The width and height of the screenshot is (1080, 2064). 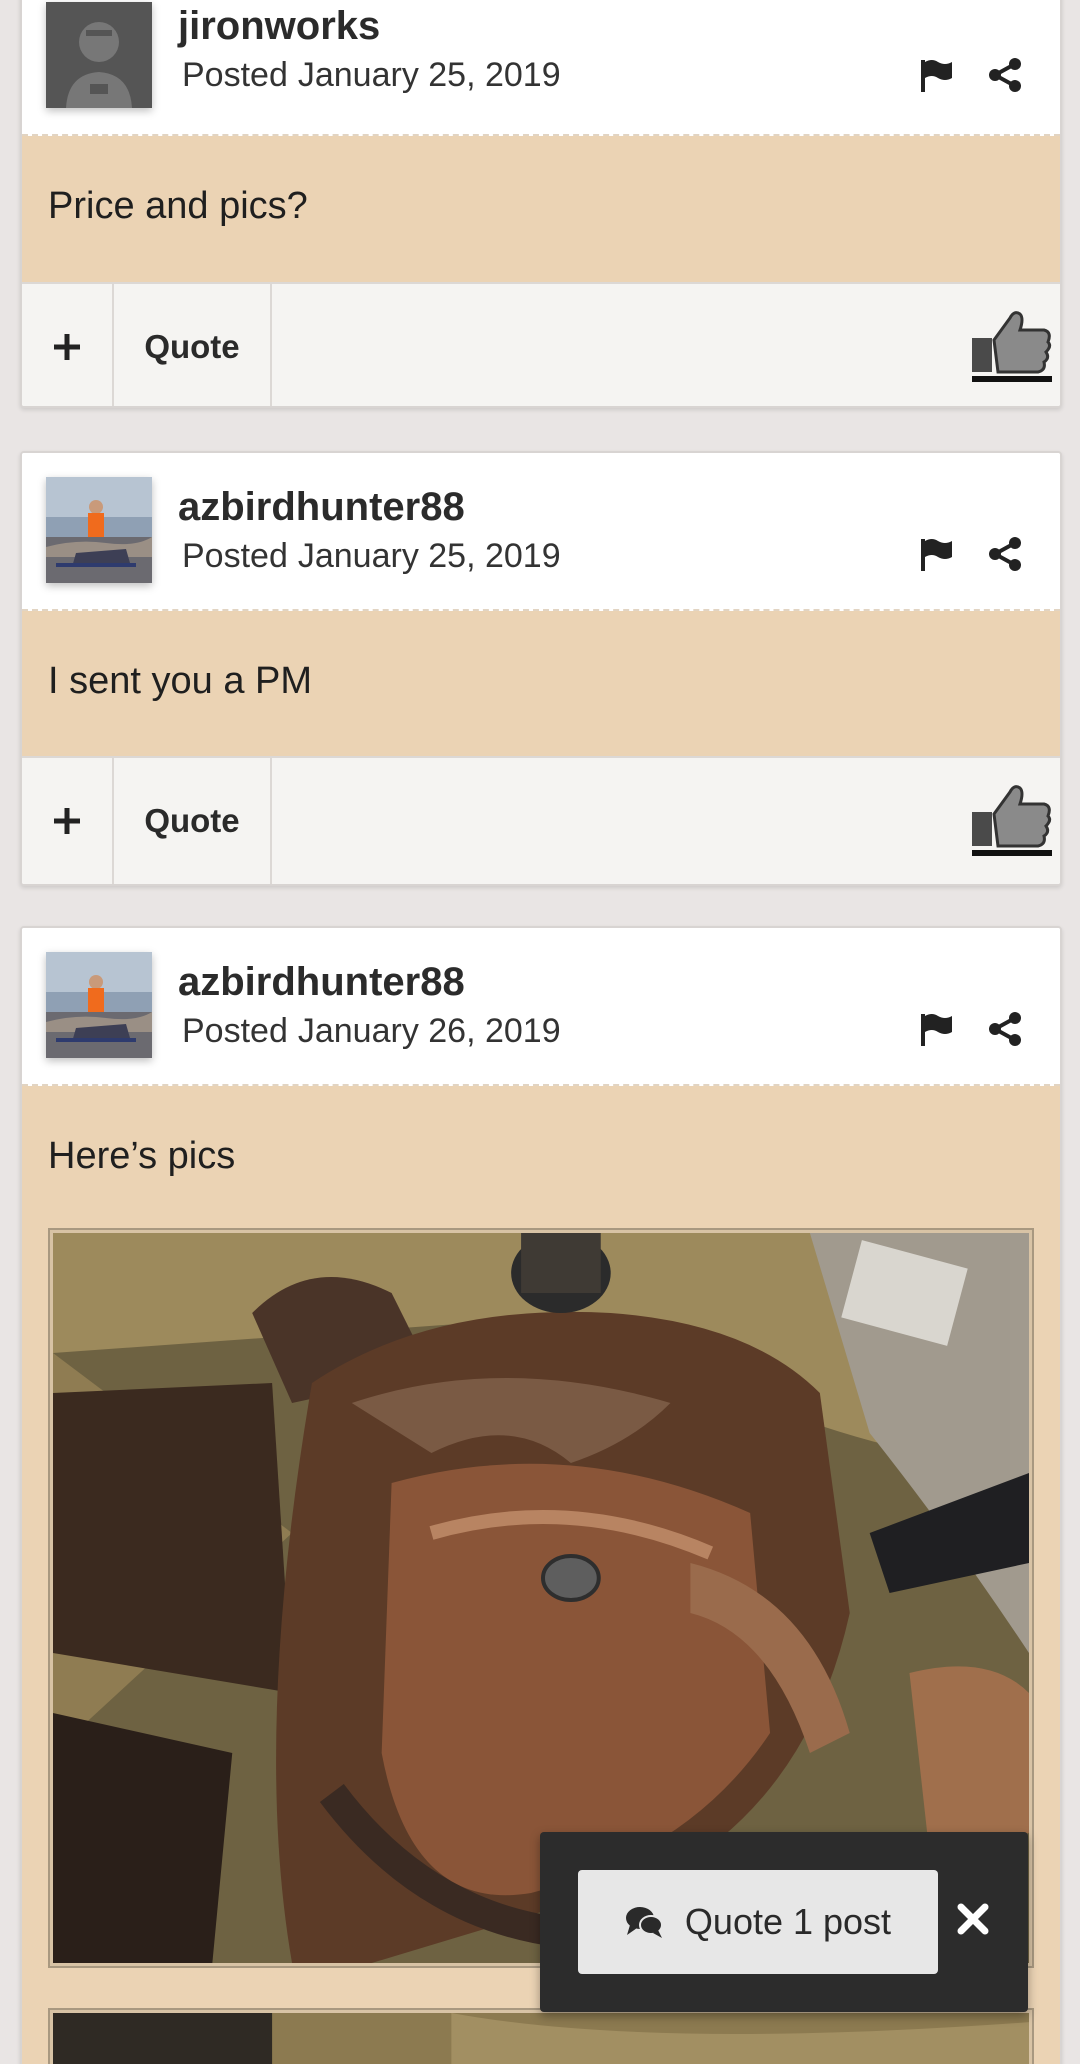 I want to click on post-text: Here’s pics, so click(x=142, y=1156).